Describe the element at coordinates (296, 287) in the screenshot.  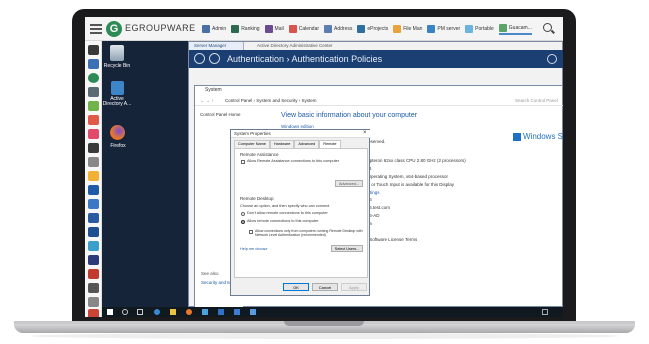
I see `ok-button: OK` at that location.